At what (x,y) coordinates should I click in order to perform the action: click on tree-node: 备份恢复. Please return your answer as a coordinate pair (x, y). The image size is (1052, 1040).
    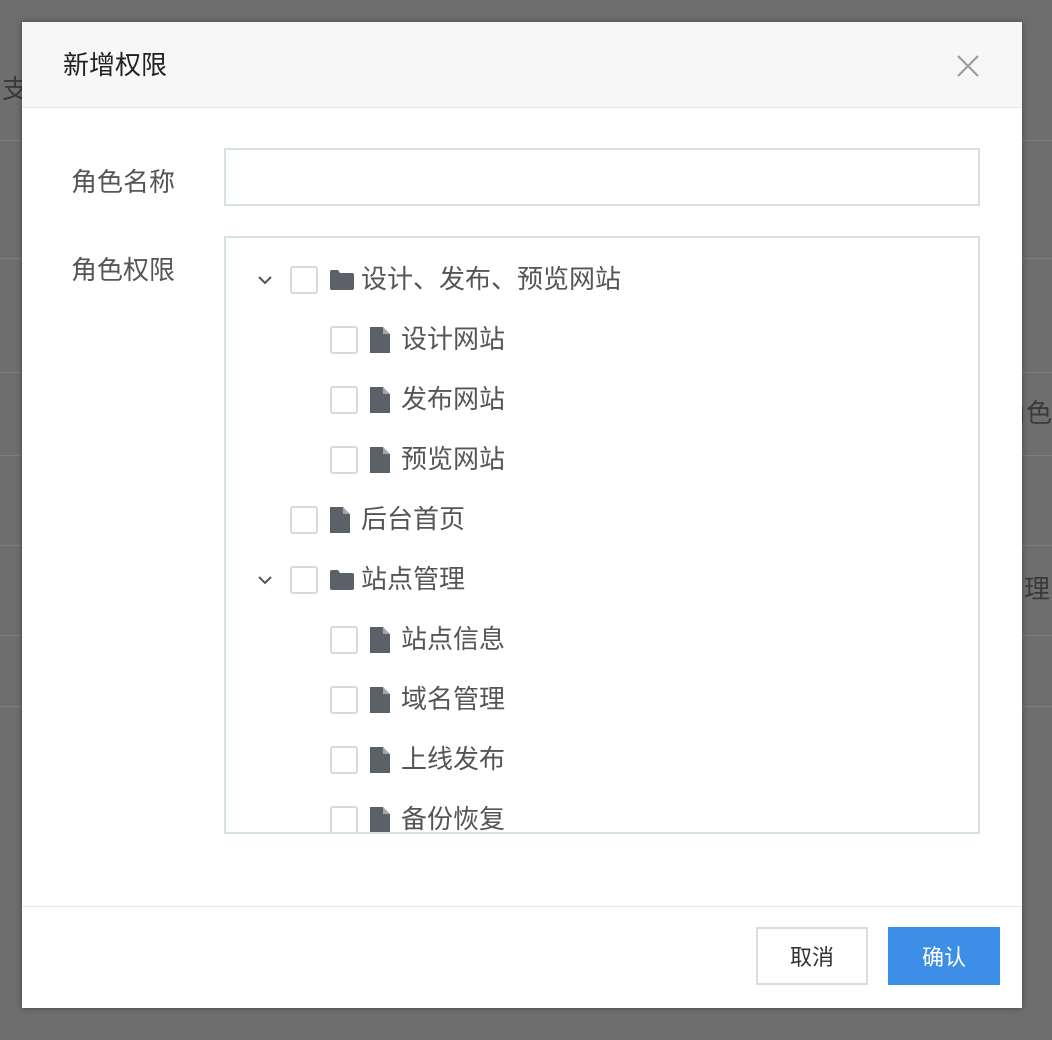
    Looking at the image, I should click on (418, 817).